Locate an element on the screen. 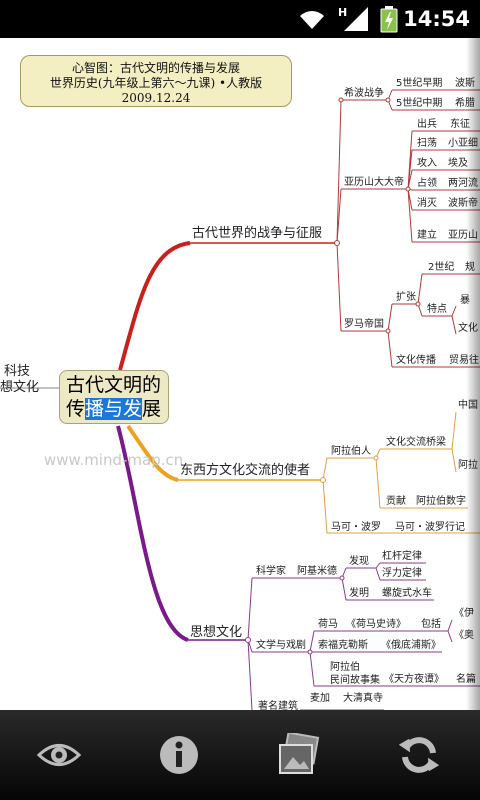 Image resolution: width=480 pixels, height=800 pixels. node-alex-item-2: 扫荡 is located at coordinates (427, 144).